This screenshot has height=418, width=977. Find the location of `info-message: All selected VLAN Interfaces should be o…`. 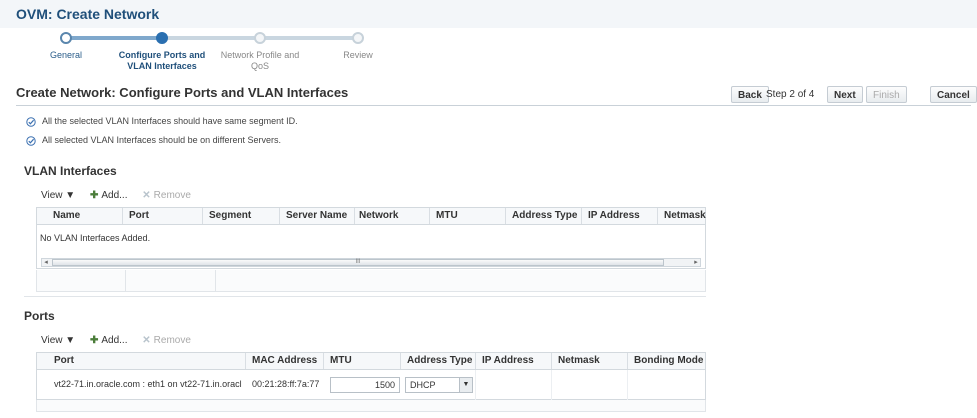

info-message: All selected VLAN Interfaces should be o… is located at coordinates (153, 140).